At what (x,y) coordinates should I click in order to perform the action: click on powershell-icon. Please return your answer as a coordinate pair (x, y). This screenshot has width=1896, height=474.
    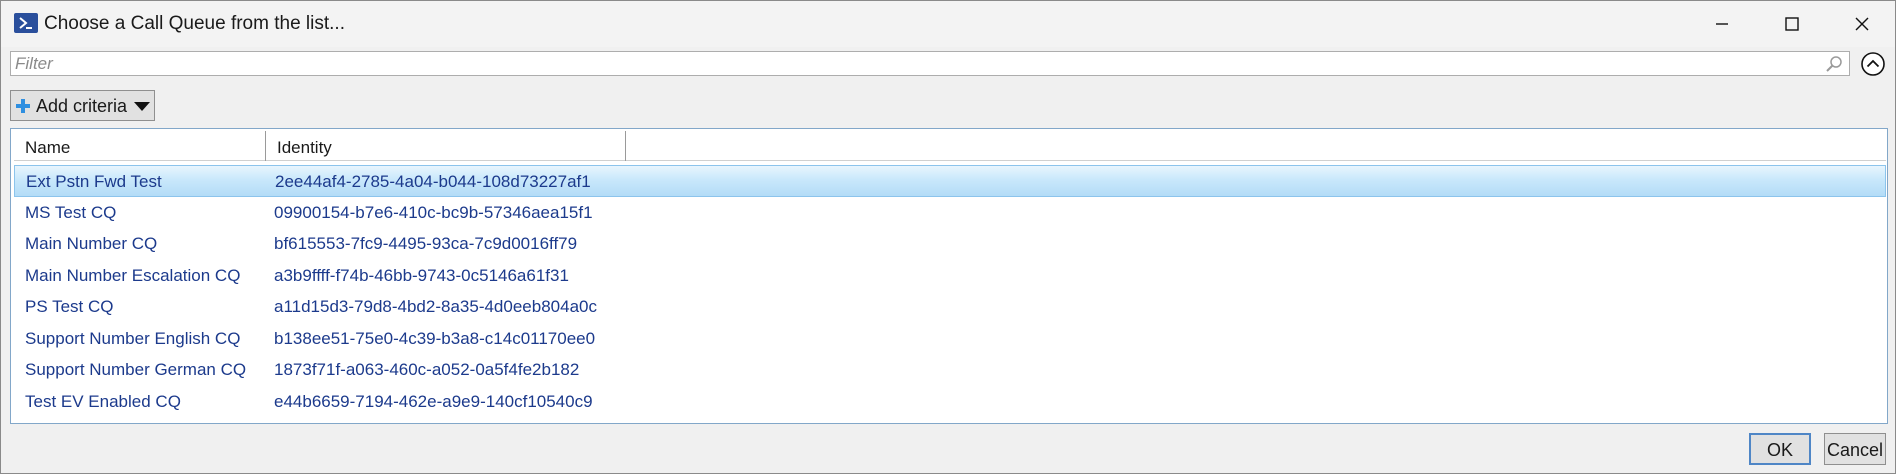
    Looking at the image, I should click on (26, 23).